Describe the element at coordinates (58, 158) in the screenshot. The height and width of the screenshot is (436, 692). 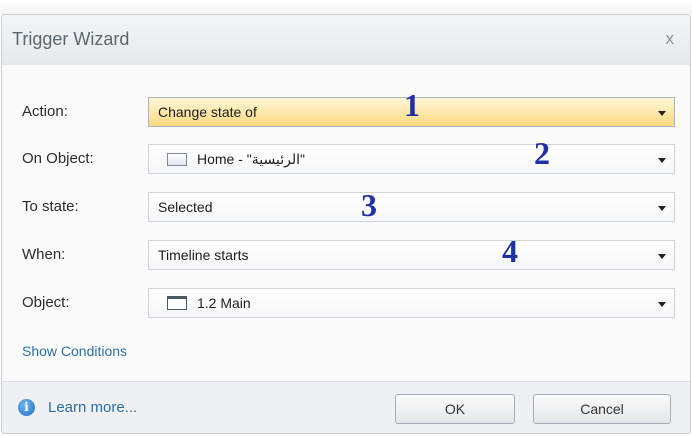
I see `on-object-label: On Object:` at that location.